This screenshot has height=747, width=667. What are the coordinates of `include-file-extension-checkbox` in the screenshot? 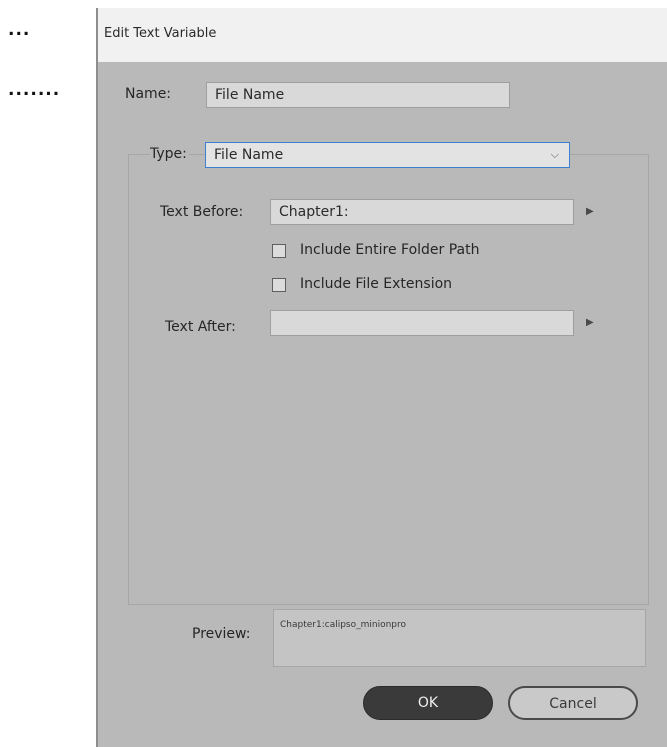 It's located at (279, 285).